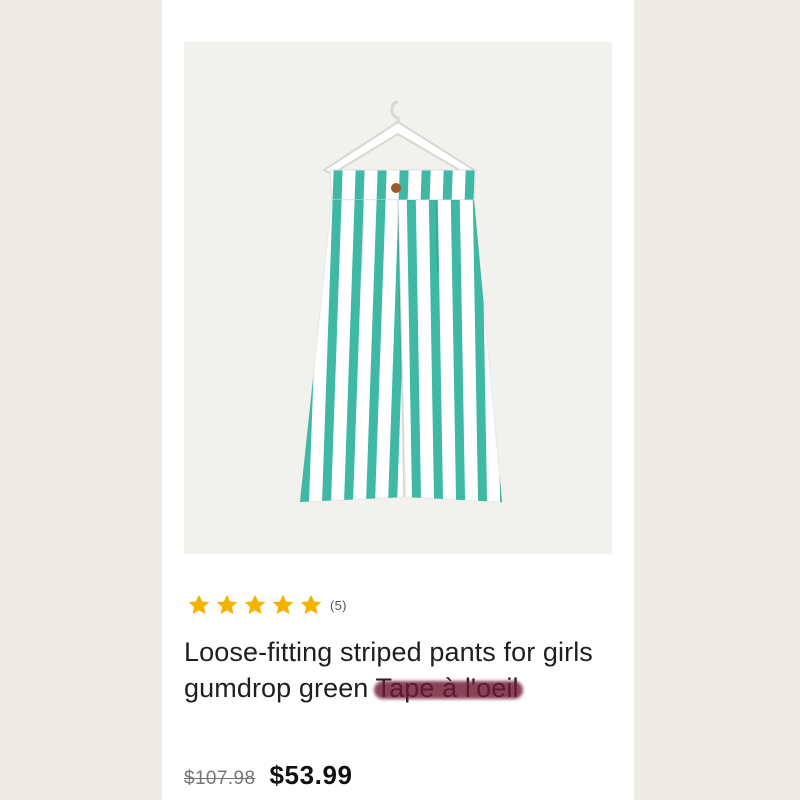  What do you see at coordinates (311, 775) in the screenshot?
I see `sale-price: $53.99` at bounding box center [311, 775].